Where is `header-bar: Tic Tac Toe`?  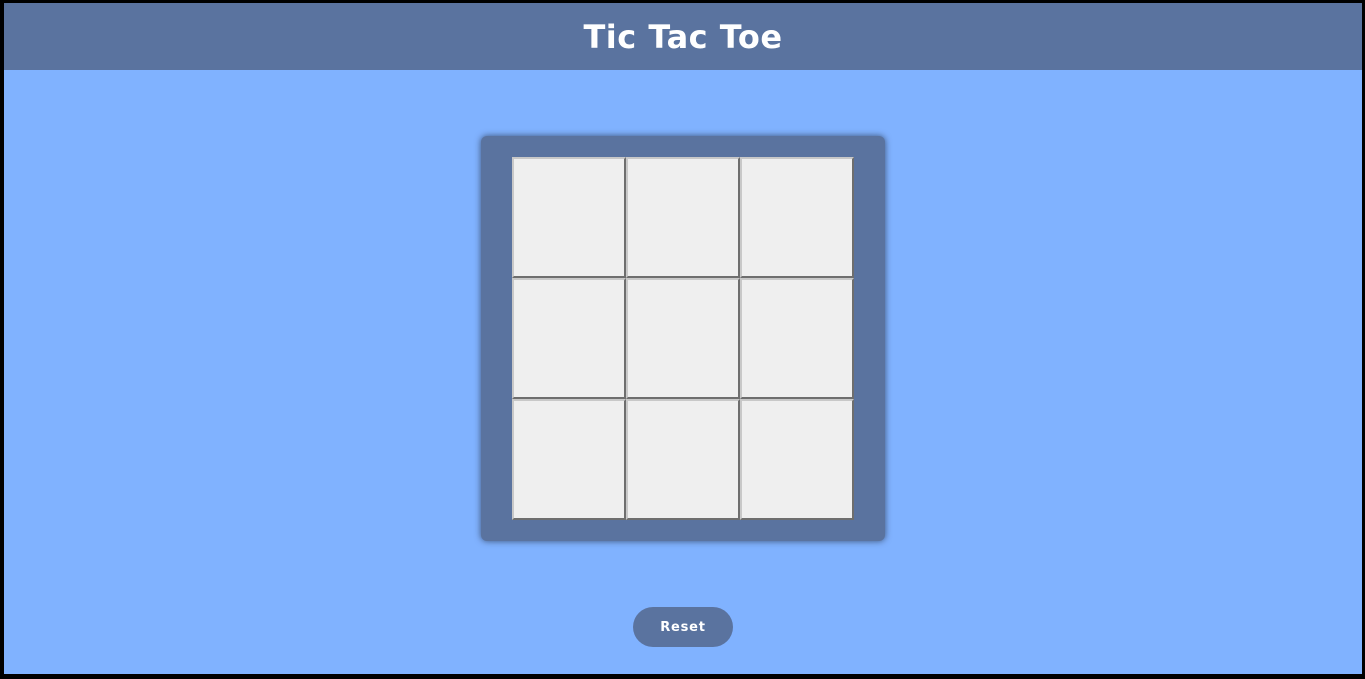 header-bar: Tic Tac Toe is located at coordinates (683, 36).